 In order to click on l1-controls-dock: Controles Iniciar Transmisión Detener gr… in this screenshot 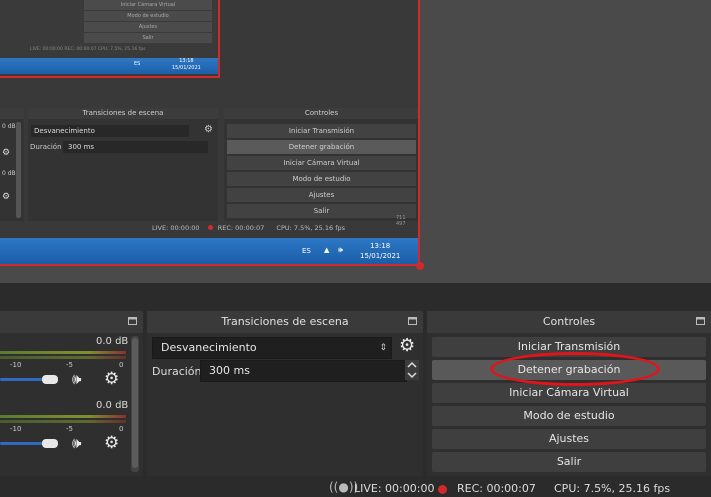, I will do `click(321, 164)`.